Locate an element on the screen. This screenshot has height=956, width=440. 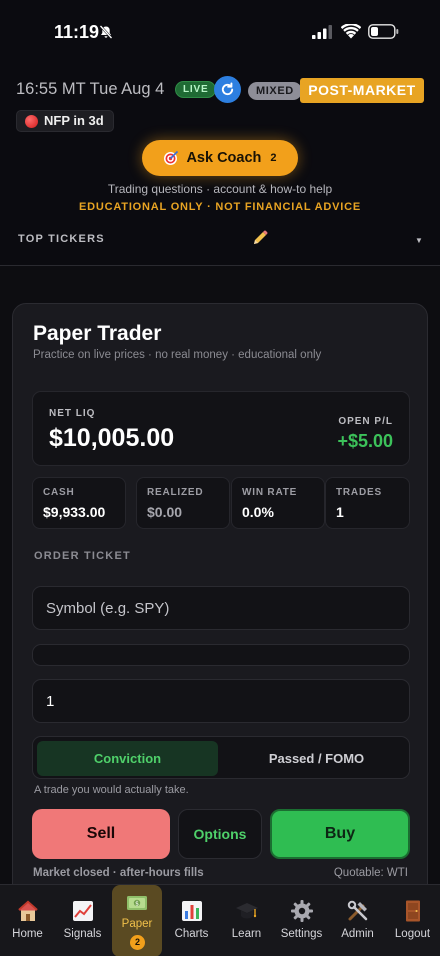
nav-signals: Signals is located at coordinates (82, 920).